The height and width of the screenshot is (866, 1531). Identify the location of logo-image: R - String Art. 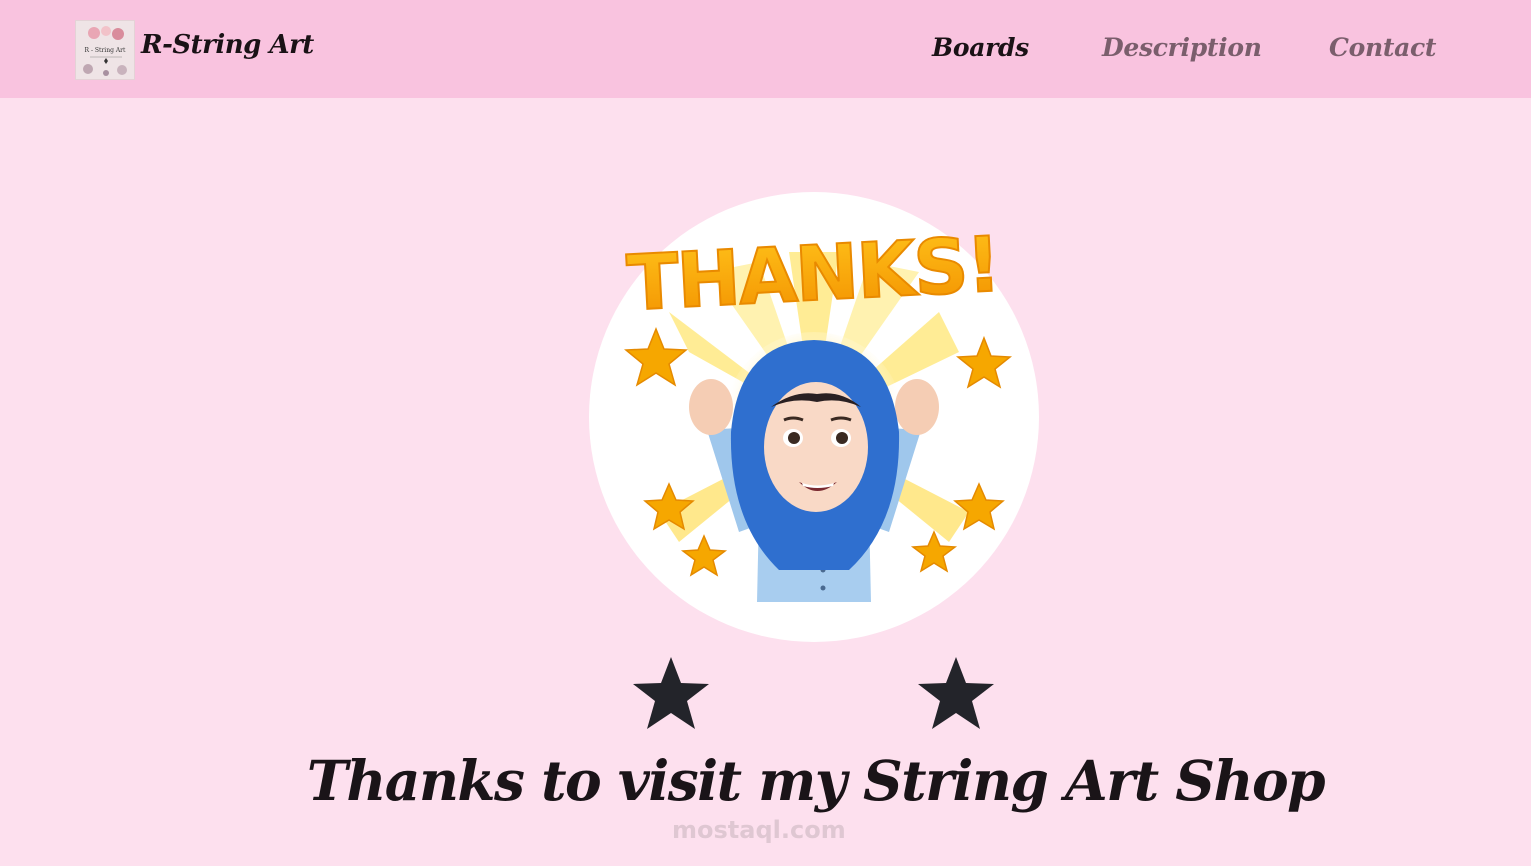
(105, 50).